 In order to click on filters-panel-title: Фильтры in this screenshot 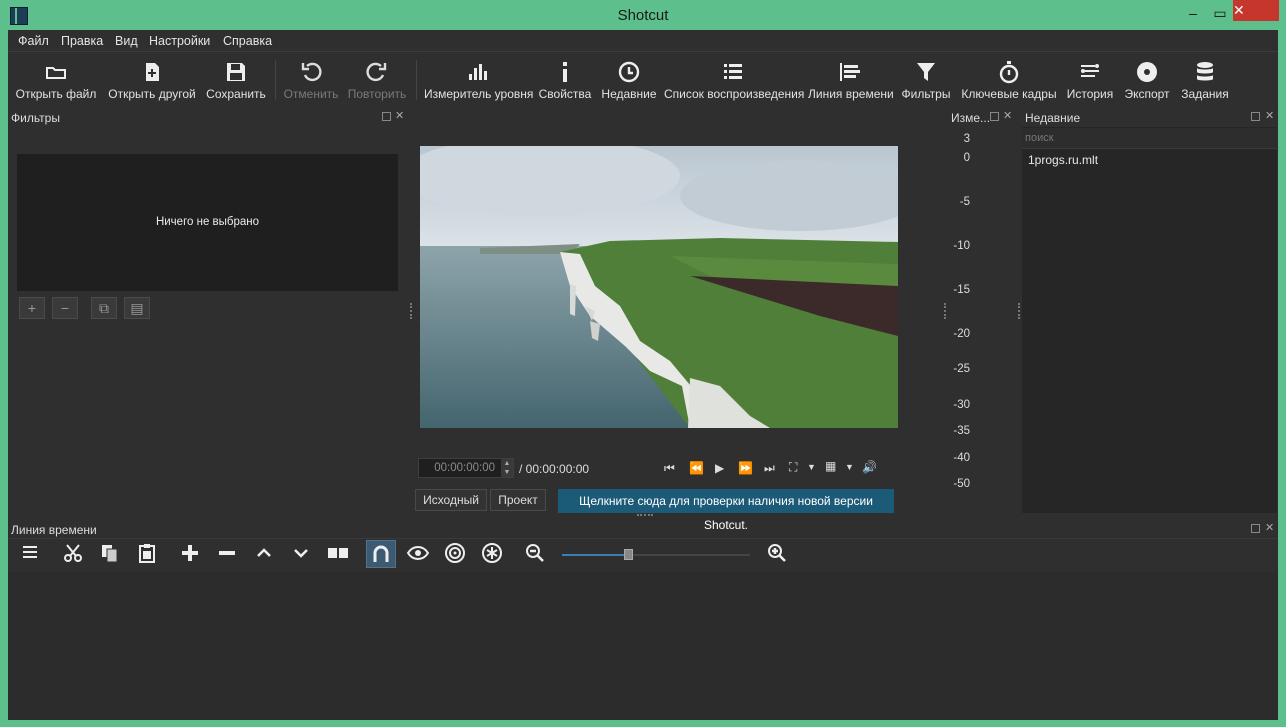, I will do `click(35, 118)`.